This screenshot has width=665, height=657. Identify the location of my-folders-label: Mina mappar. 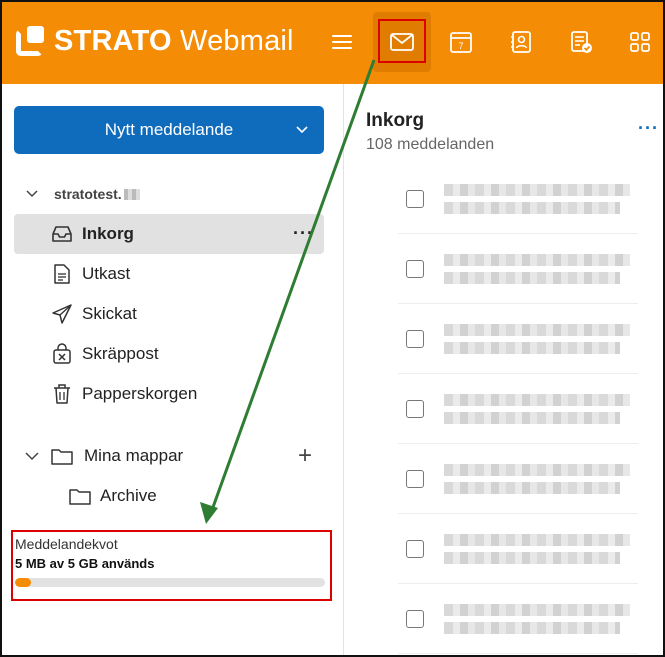
(134, 455).